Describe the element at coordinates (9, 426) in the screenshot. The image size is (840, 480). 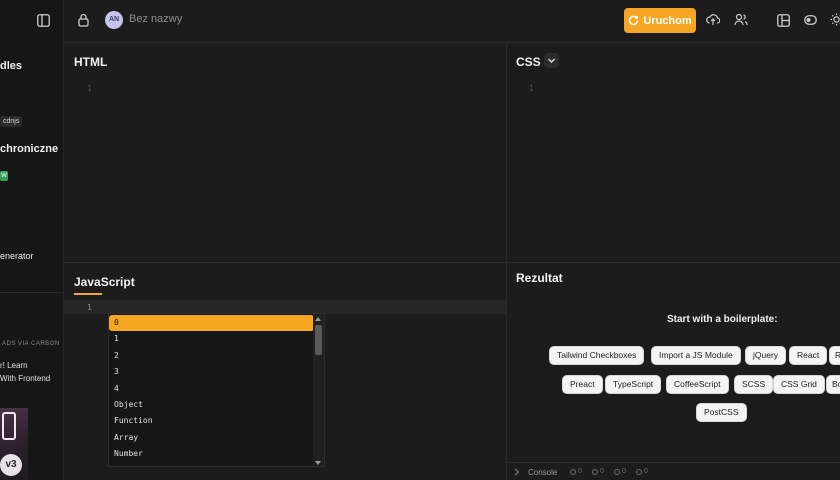
I see `ad-window-graphic` at that location.